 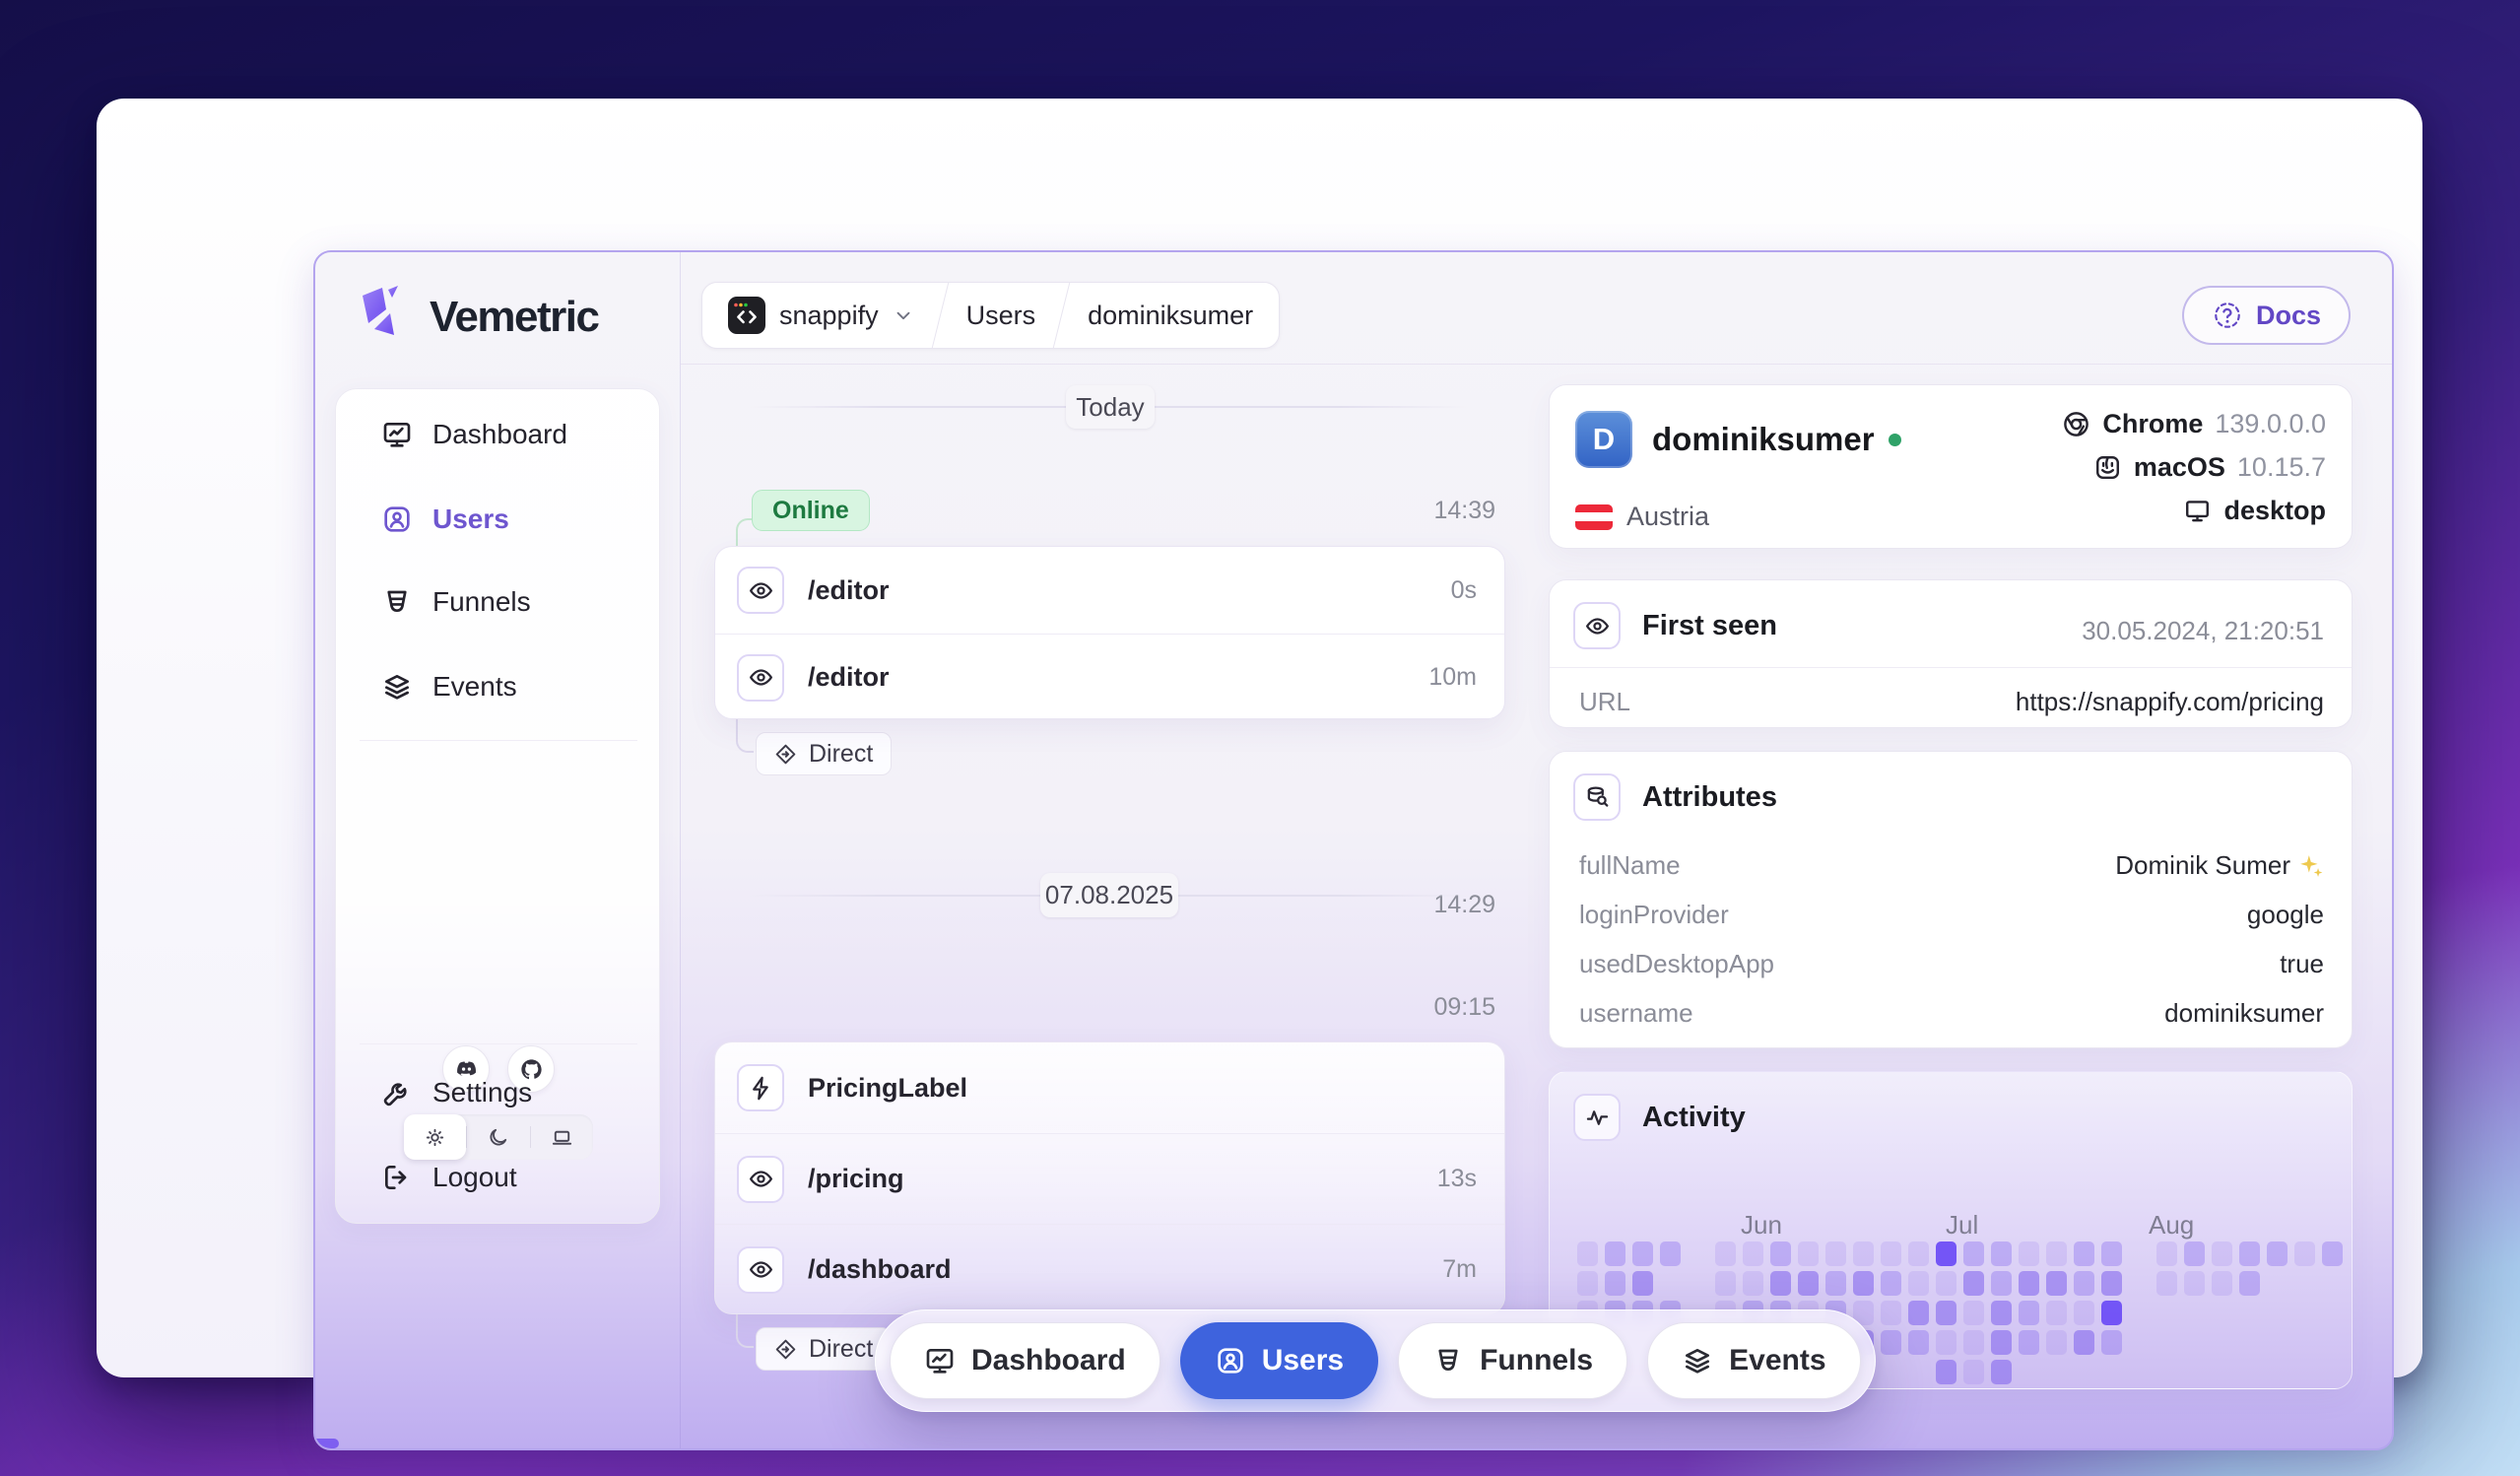 I want to click on avatar-letter: D, so click(x=1604, y=439).